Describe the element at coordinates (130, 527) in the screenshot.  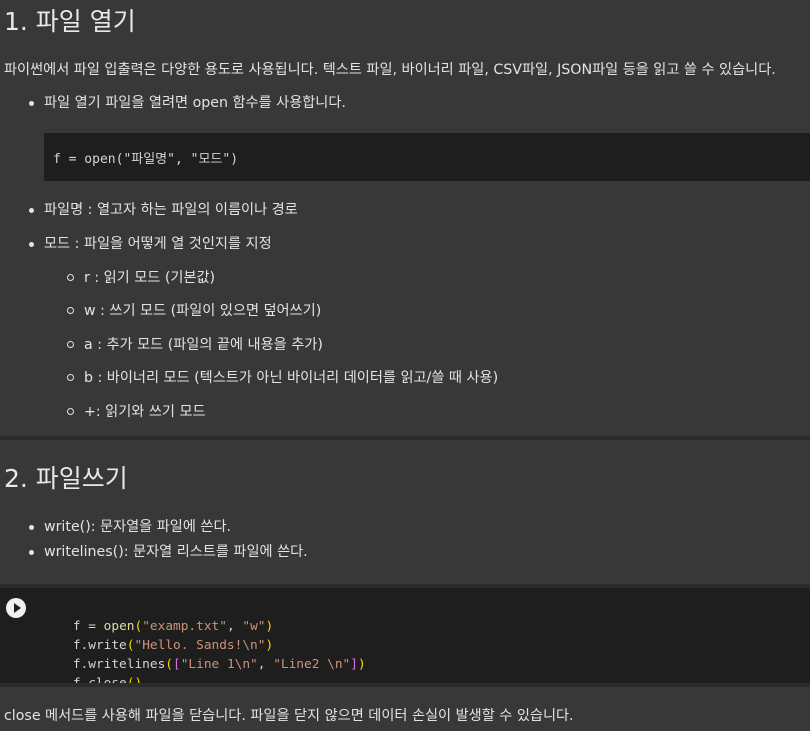
I see `bullet-write: write(): 문자열을 파일에 쓴다.` at that location.